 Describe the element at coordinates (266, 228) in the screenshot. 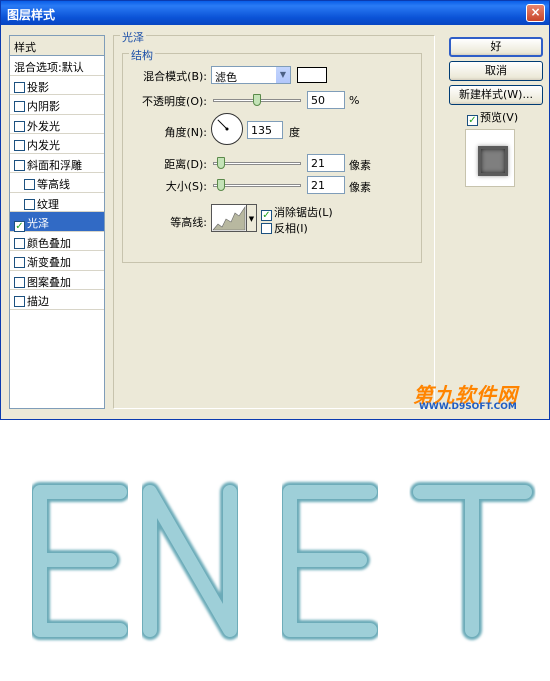

I see `invert-checkbox` at that location.